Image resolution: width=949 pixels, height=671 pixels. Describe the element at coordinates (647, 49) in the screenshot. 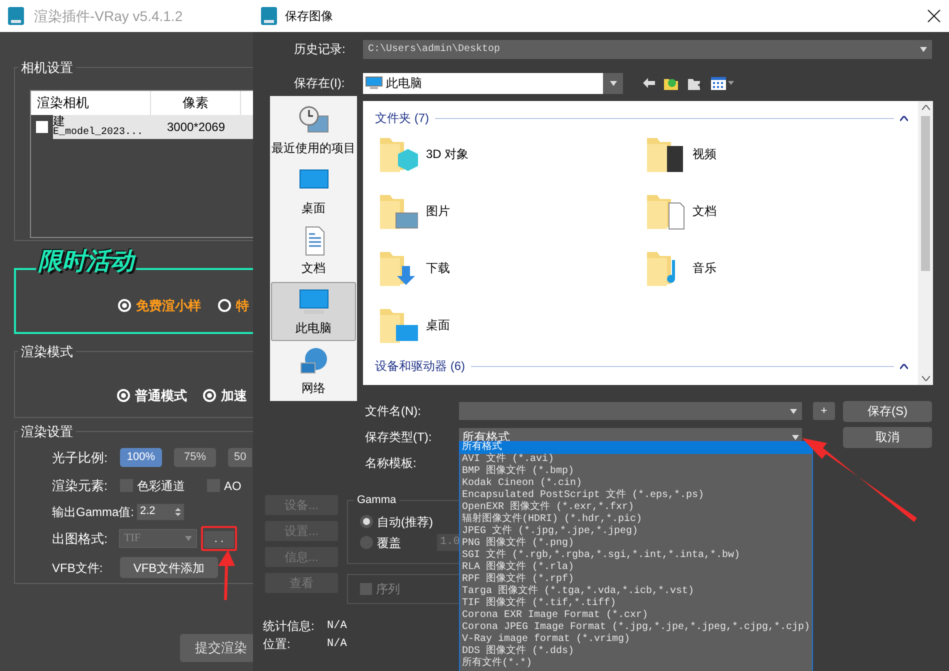

I see `history-combobox: C:\Users\admin\Desktop` at that location.